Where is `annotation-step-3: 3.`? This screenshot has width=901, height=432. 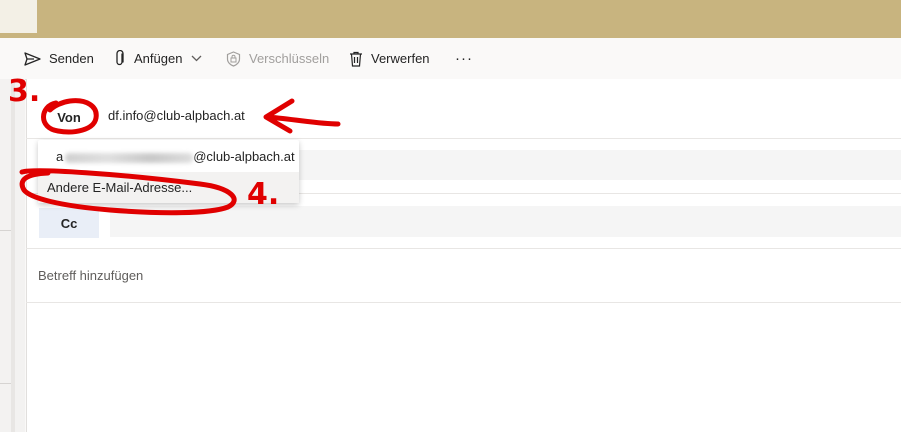 annotation-step-3: 3. is located at coordinates (24, 91).